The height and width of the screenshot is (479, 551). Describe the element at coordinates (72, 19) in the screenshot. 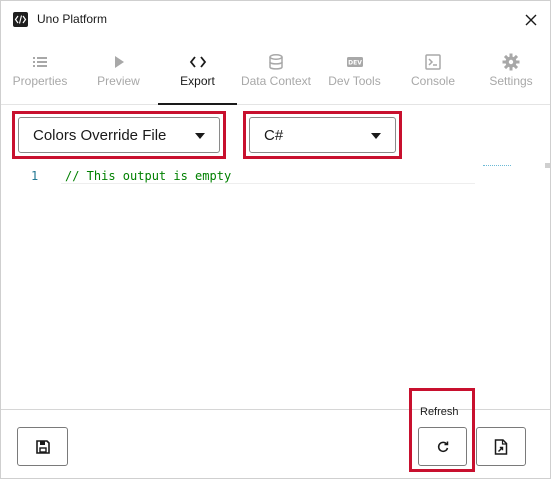

I see `window-title: Uno Platform` at that location.